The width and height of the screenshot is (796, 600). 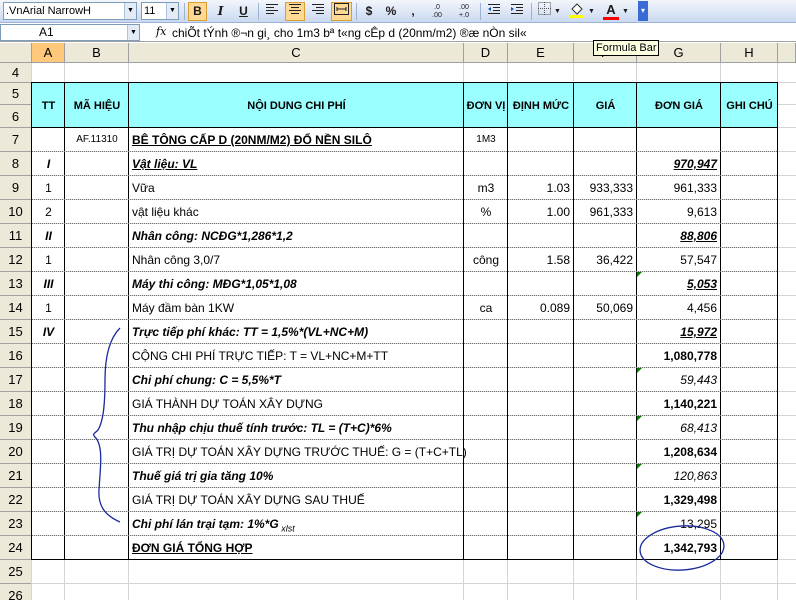 What do you see at coordinates (48, 212) in the screenshot?
I see `cell-tt-r10: 2` at bounding box center [48, 212].